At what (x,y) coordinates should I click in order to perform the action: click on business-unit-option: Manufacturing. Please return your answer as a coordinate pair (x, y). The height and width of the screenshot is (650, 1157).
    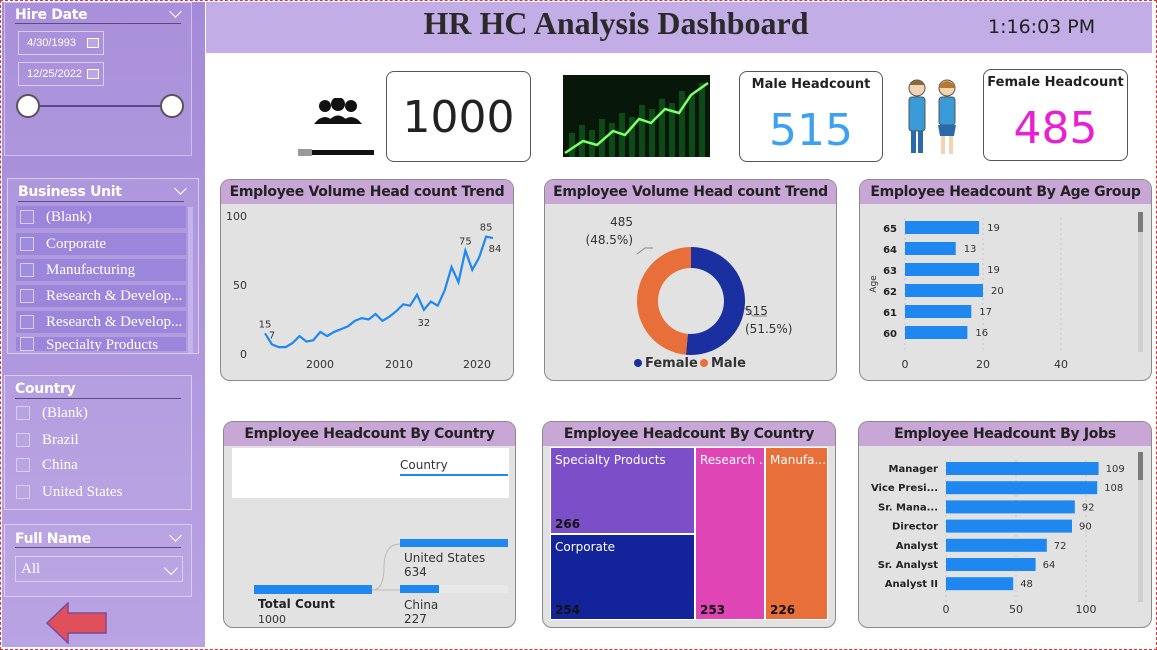
    Looking at the image, I should click on (77, 270).